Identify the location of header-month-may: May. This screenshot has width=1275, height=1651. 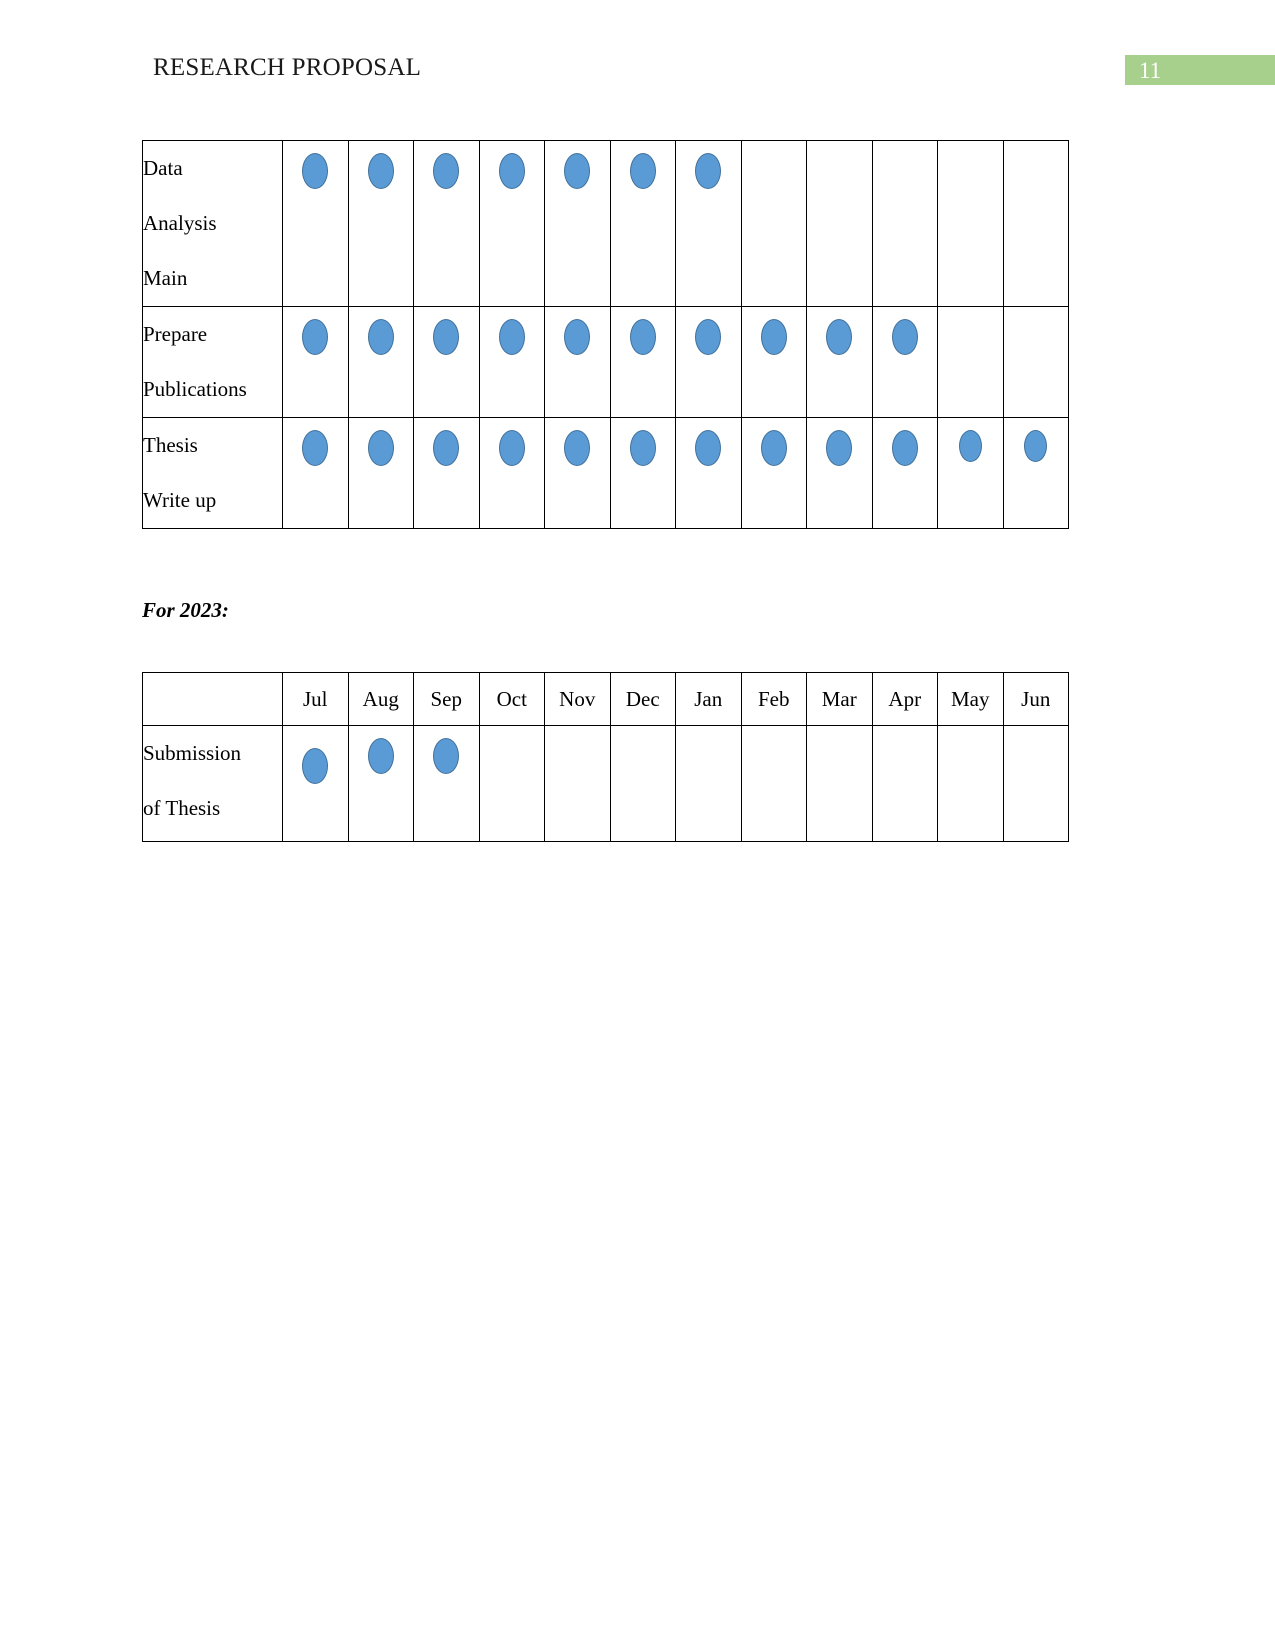
(970, 699).